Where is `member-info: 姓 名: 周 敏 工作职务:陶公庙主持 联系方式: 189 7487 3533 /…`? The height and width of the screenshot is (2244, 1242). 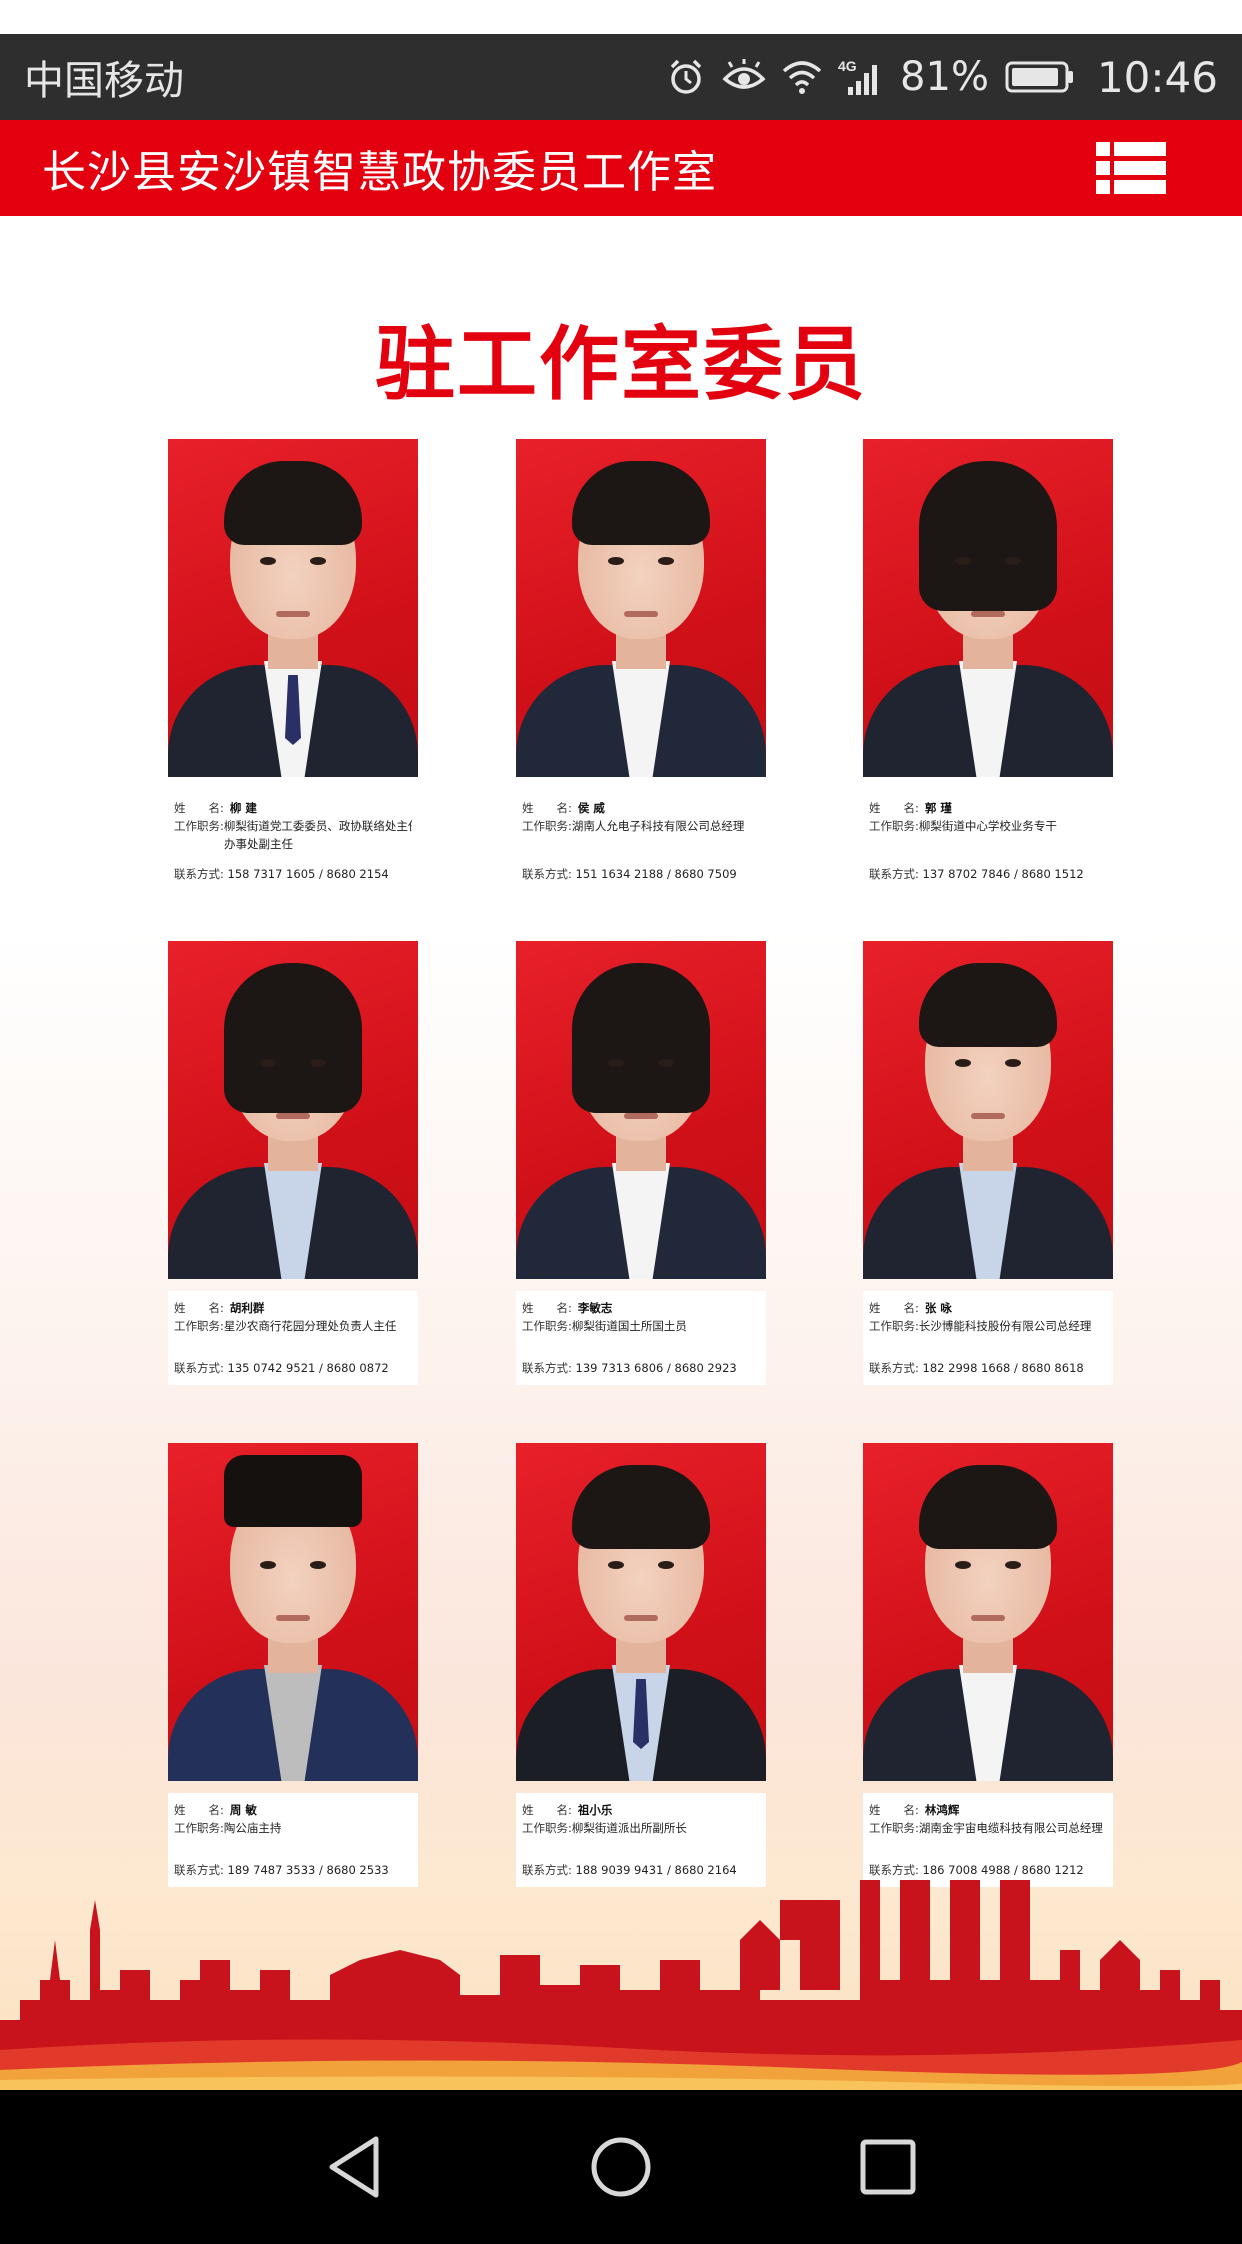
member-info: 姓 名: 周 敏 工作职务:陶公庙主持 联系方式: 189 7487 3533 /… is located at coordinates (293, 1840).